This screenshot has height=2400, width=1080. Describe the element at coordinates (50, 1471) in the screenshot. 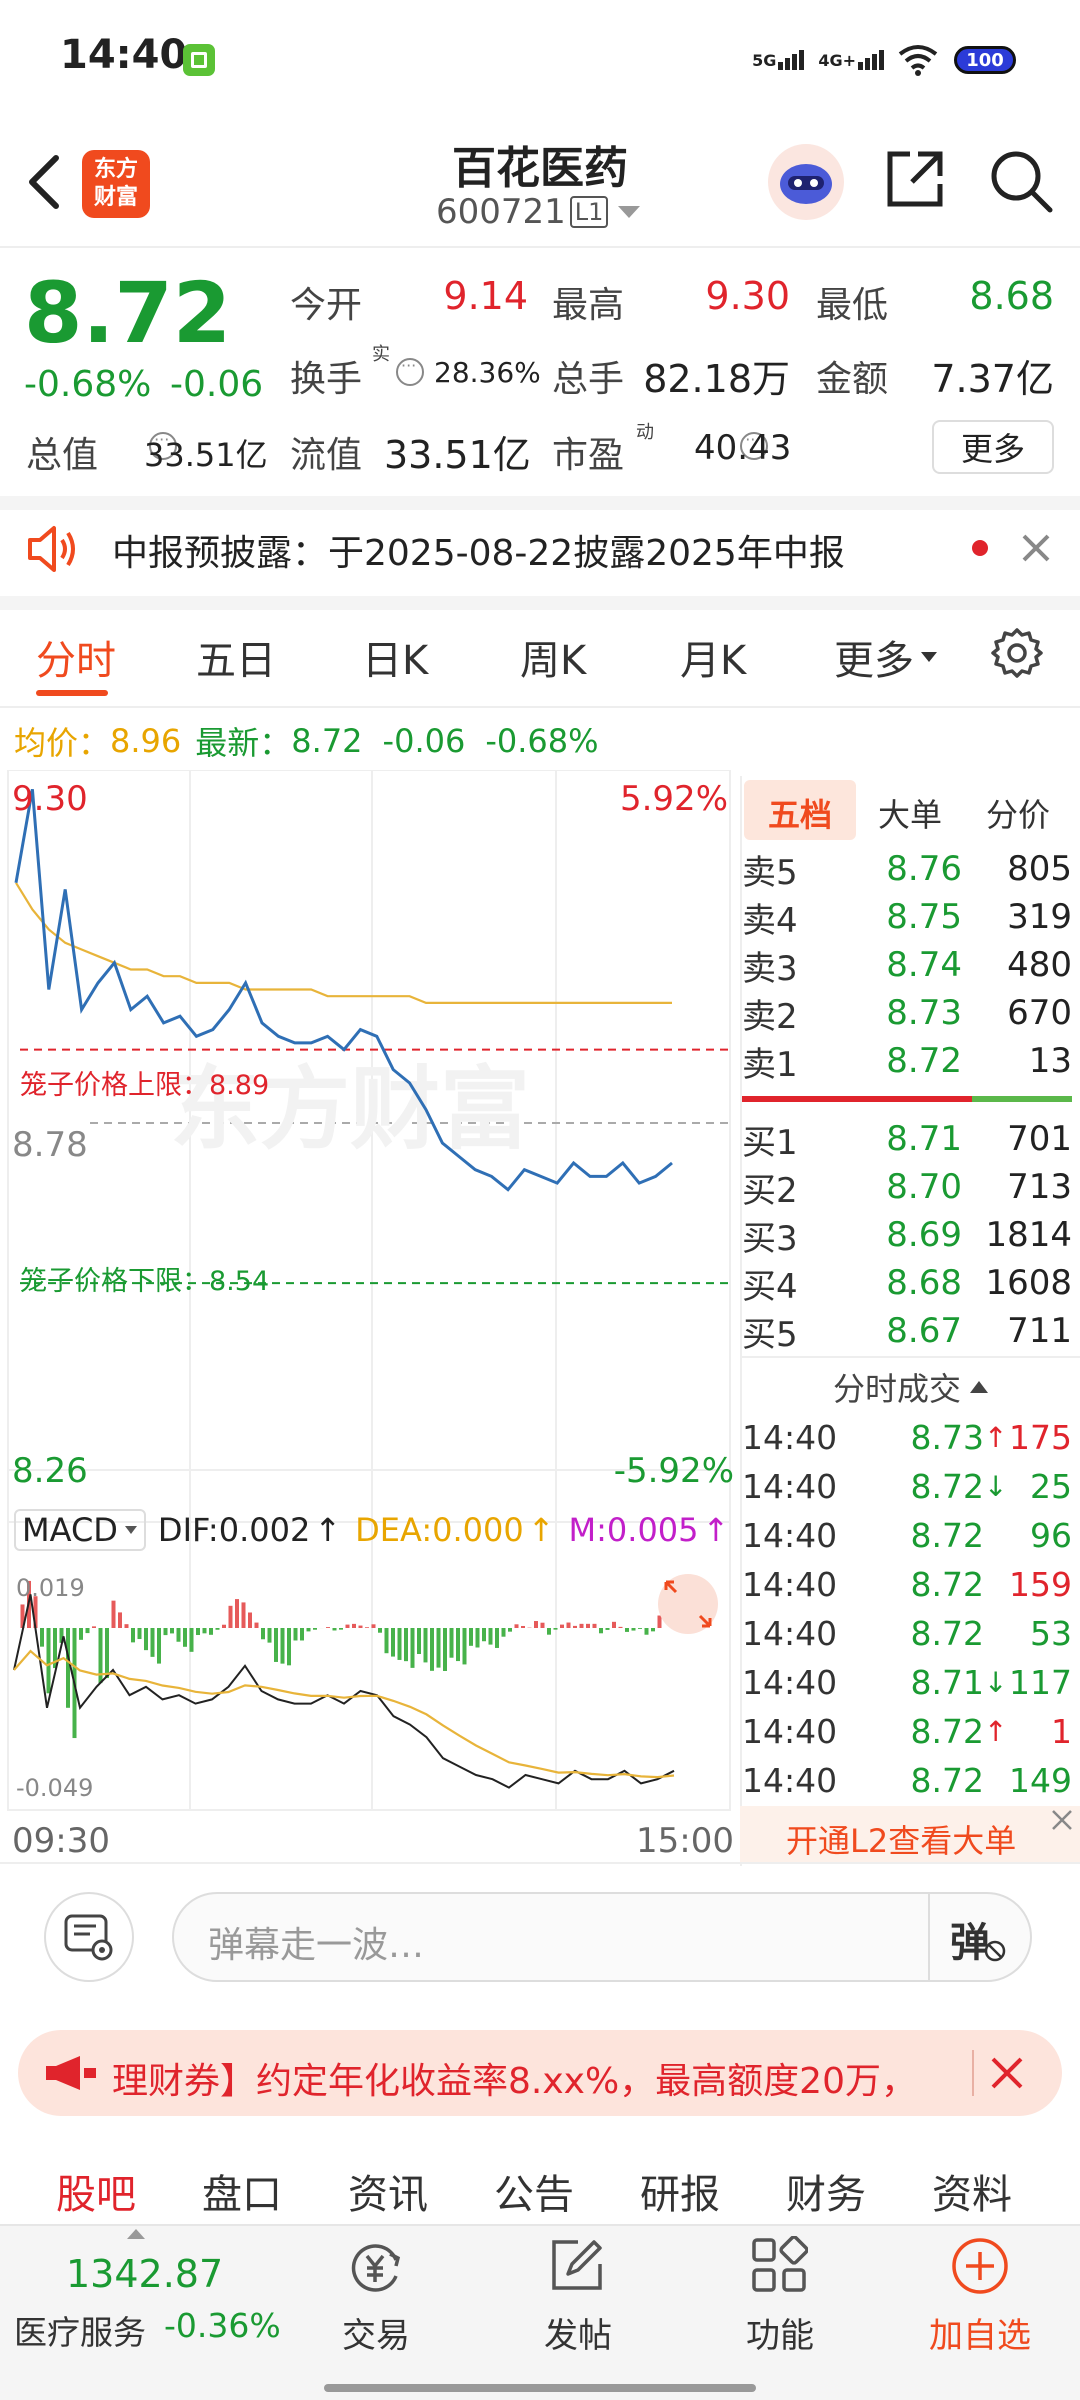

I see `y-bottom-label: 8.26` at that location.